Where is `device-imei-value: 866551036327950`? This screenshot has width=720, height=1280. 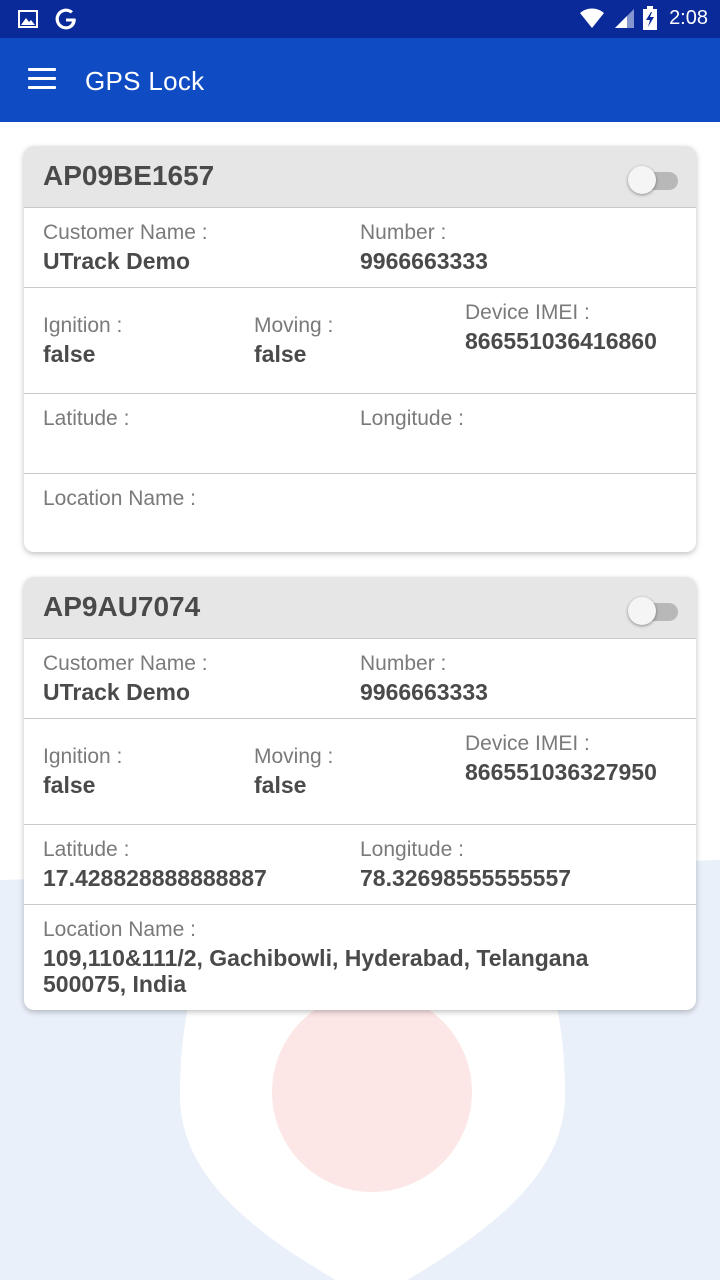 device-imei-value: 866551036327950 is located at coordinates (561, 772).